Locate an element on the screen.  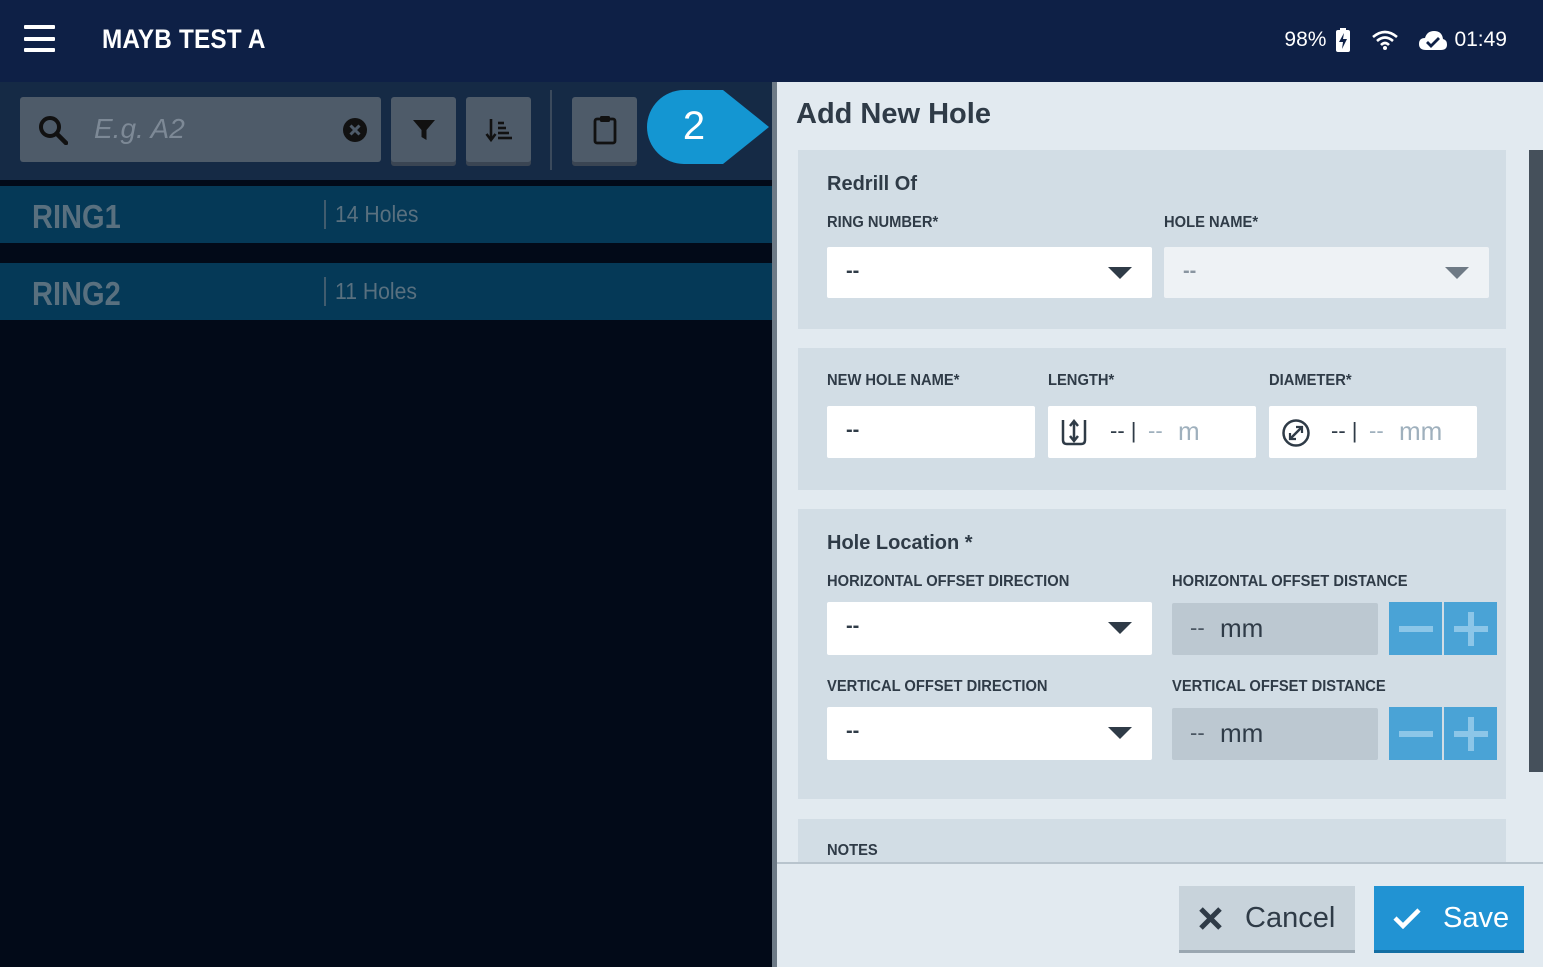
unit-label: m is located at coordinates (1189, 431).